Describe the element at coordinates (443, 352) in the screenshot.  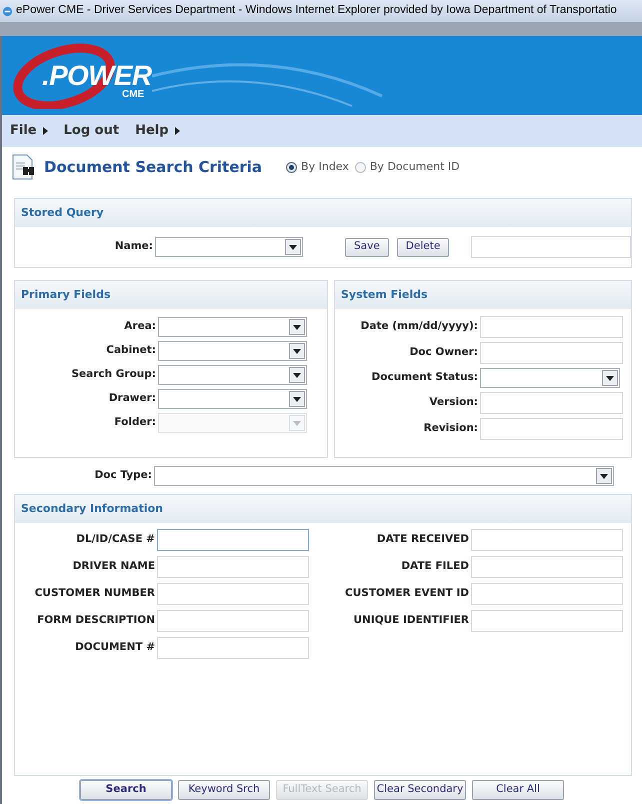
I see `field-label: Doc Owner:` at that location.